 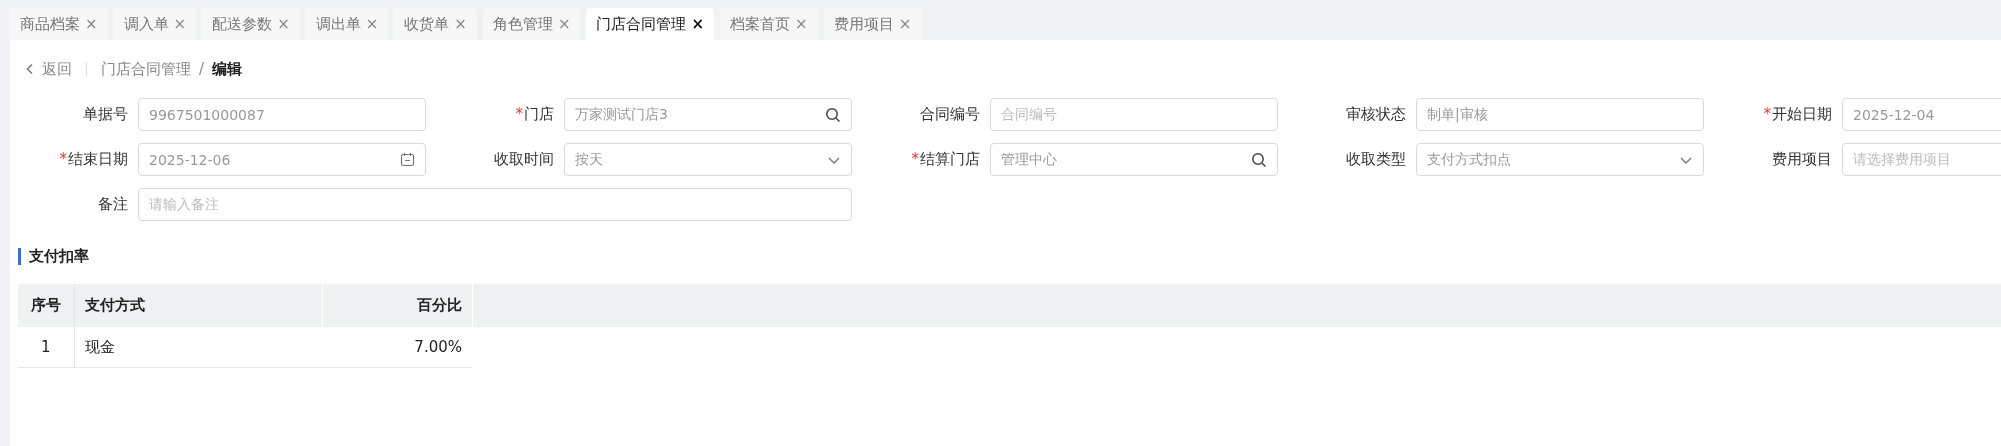 I want to click on tab-label: 收货单, so click(x=427, y=24).